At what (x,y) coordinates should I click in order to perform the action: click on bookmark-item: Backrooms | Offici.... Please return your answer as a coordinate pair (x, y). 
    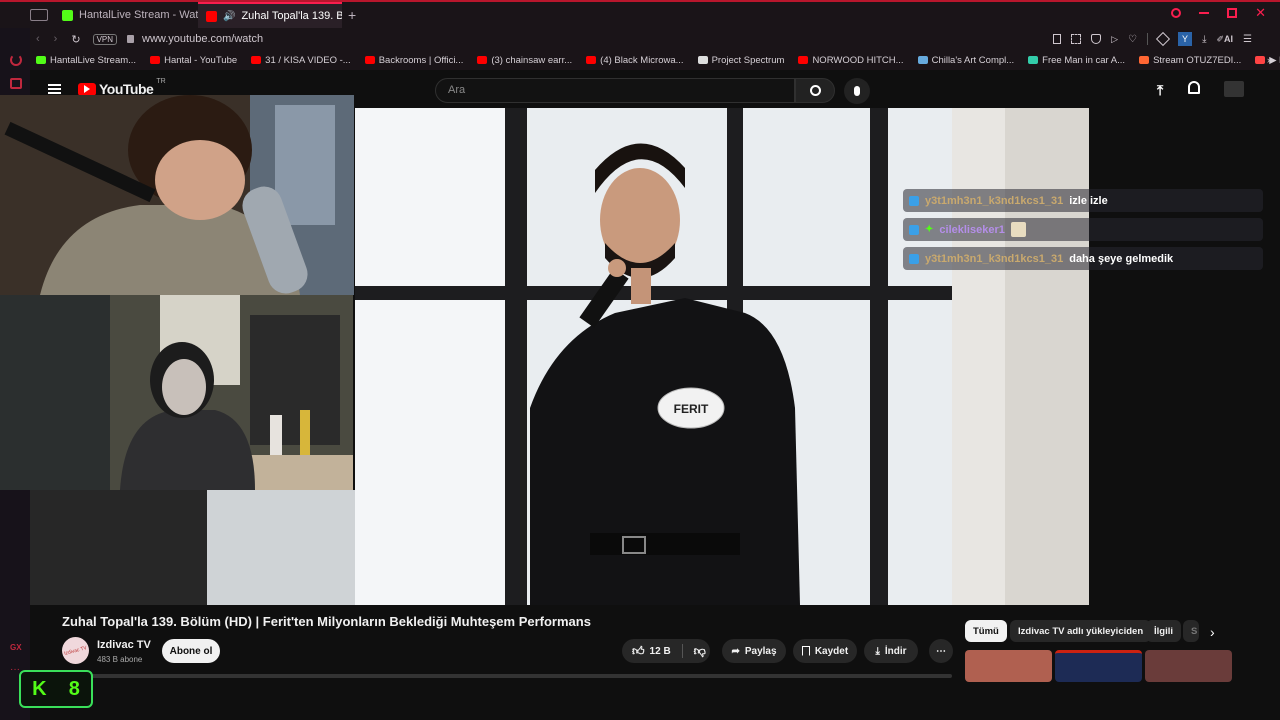
    Looking at the image, I should click on (413, 60).